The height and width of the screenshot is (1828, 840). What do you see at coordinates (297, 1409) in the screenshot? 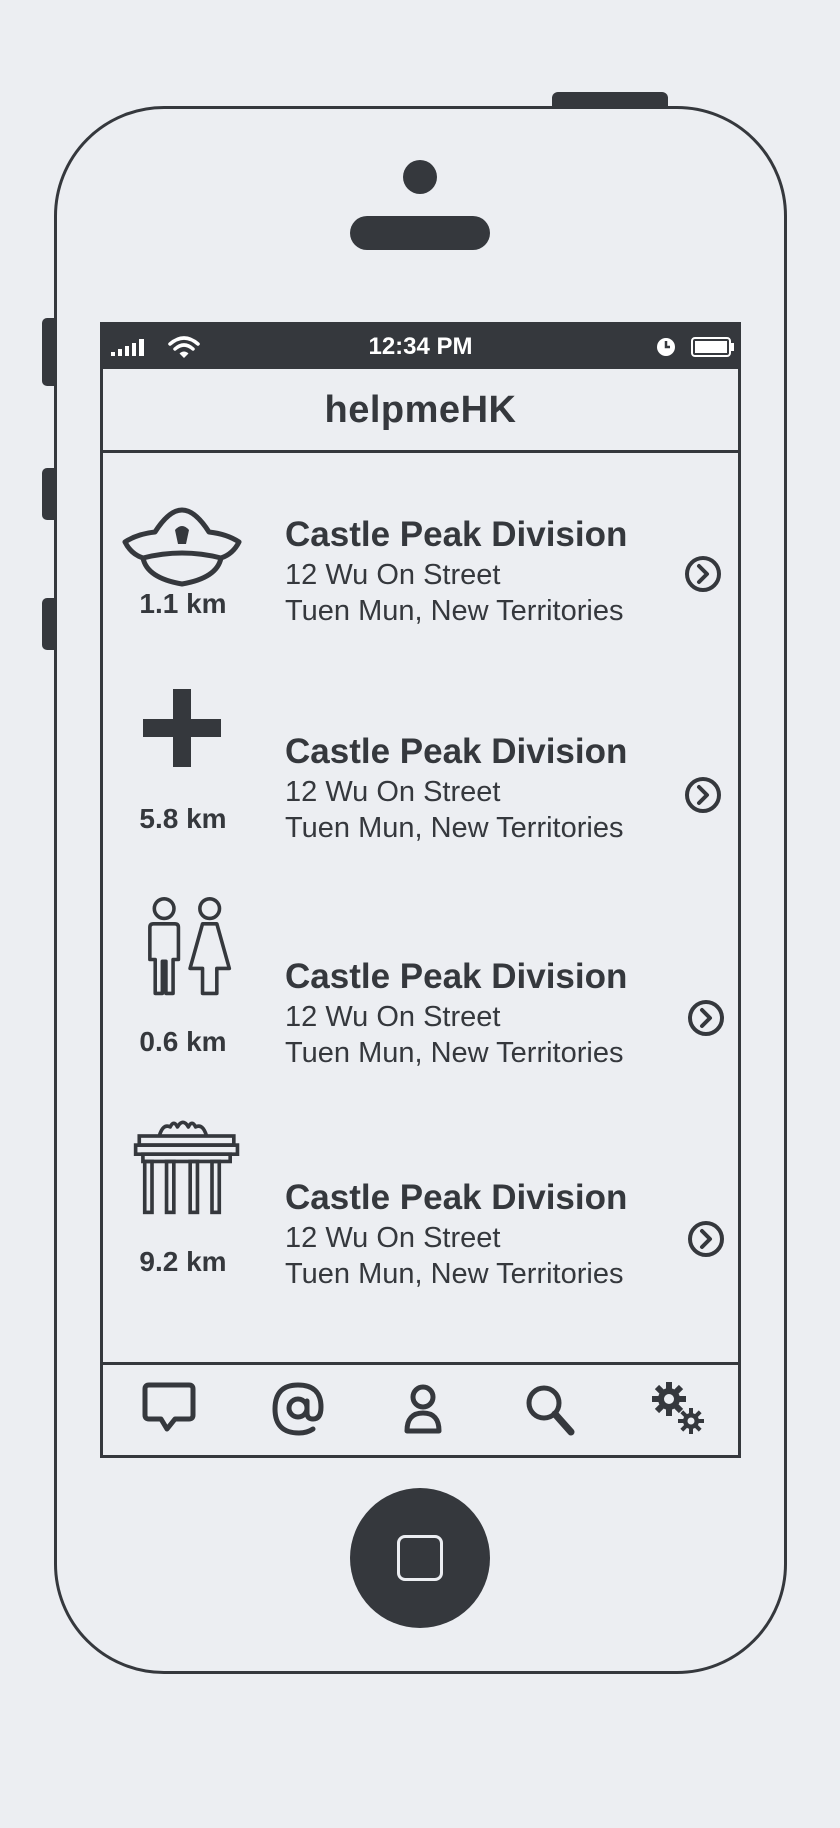
I see `at-sign-icon` at bounding box center [297, 1409].